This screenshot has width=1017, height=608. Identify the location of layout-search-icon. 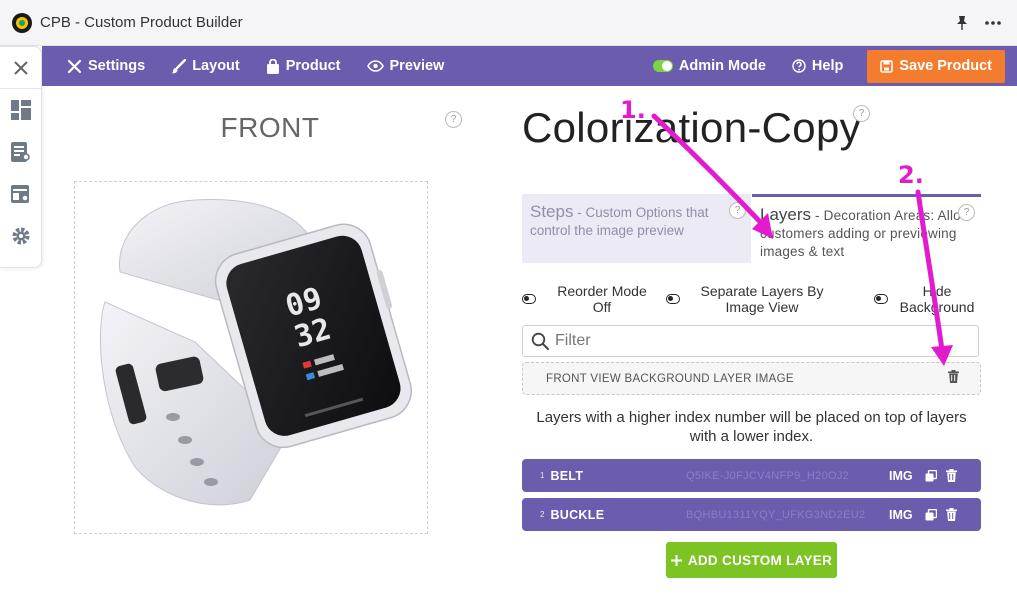
(19, 194).